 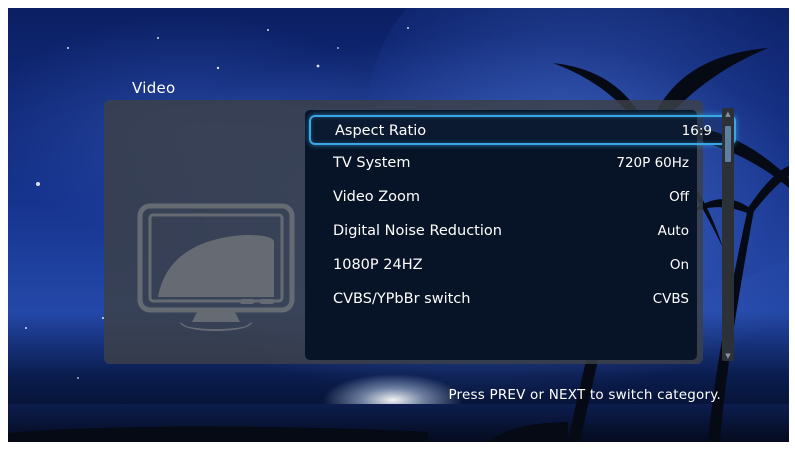 What do you see at coordinates (378, 265) in the screenshot?
I see `setting-label: 1080P 24HZ` at bounding box center [378, 265].